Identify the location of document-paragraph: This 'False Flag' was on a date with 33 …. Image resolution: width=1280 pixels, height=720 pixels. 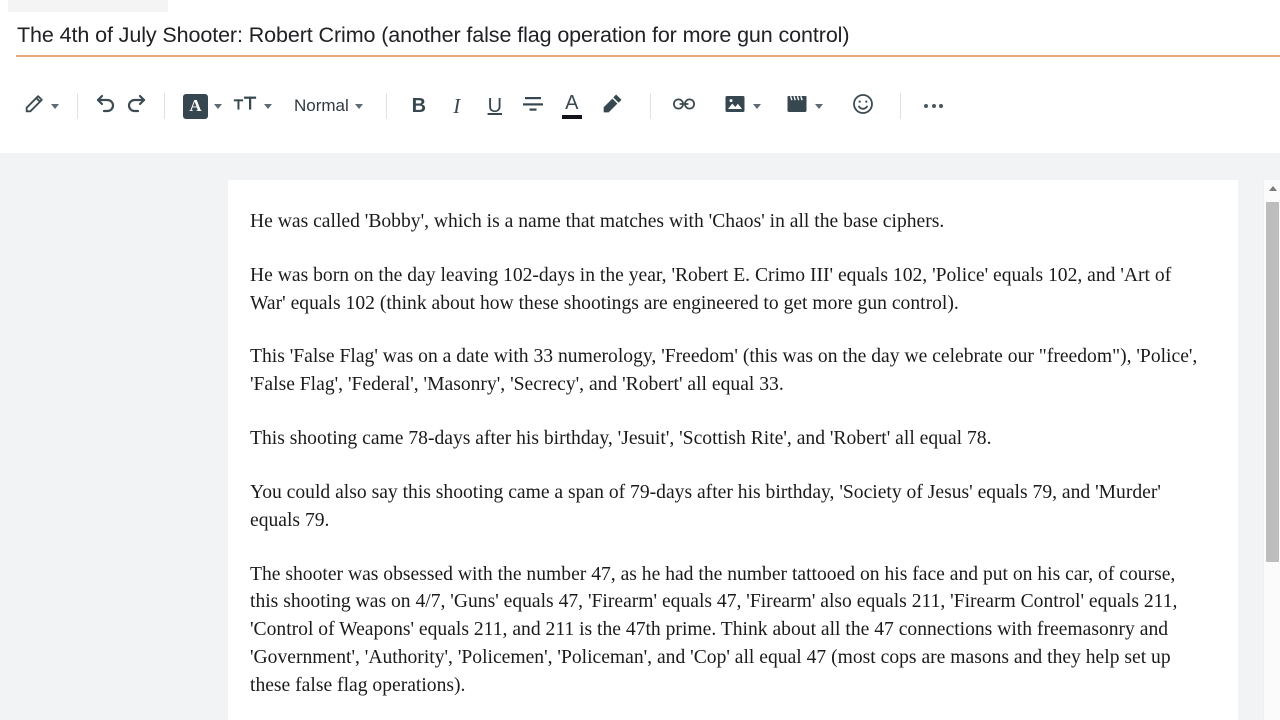
(724, 371).